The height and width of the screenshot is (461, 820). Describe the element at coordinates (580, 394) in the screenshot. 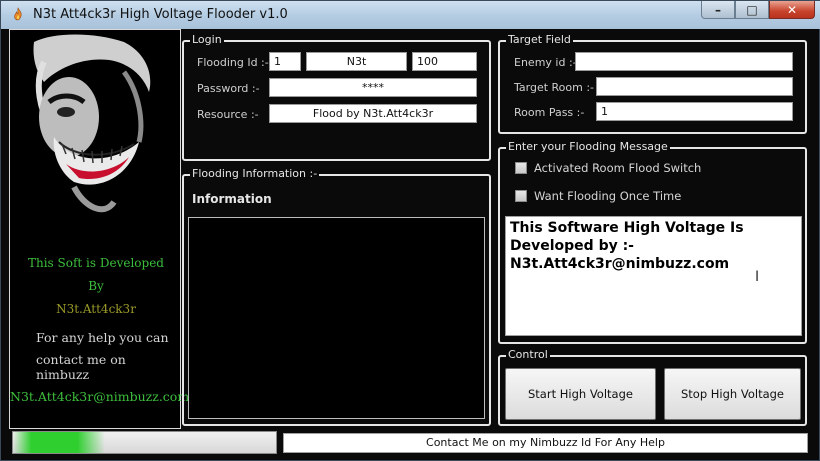

I see `start-high-voltage-button: Start High Voltage` at that location.